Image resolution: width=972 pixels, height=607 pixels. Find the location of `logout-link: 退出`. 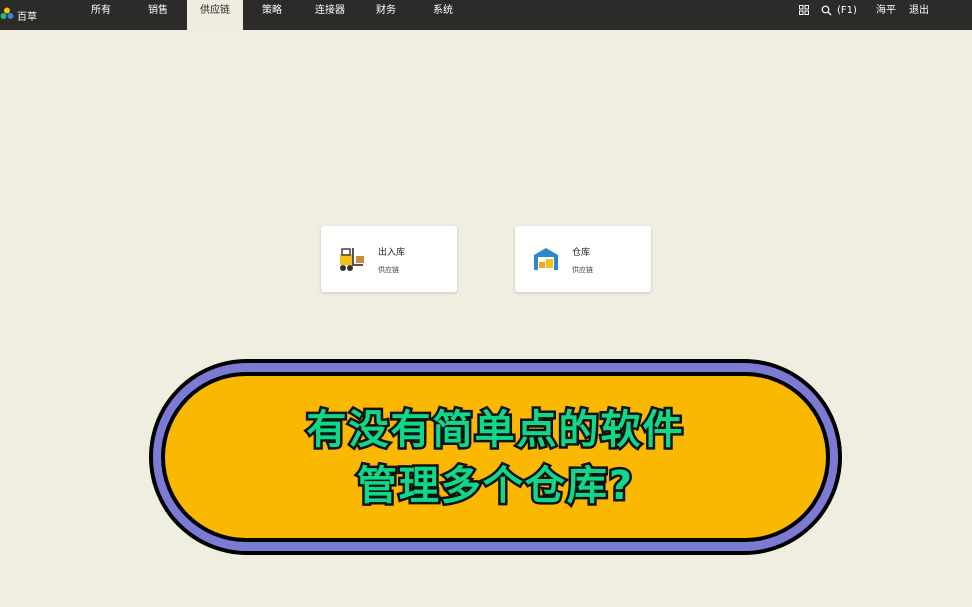

logout-link: 退出 is located at coordinates (919, 15).